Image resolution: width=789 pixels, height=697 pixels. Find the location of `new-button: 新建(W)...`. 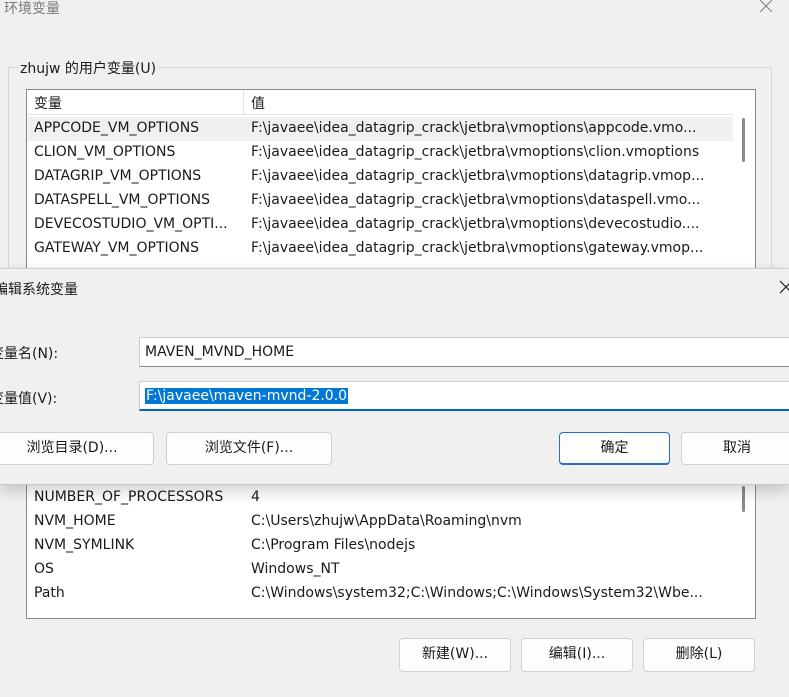

new-button: 新建(W)... is located at coordinates (455, 655).